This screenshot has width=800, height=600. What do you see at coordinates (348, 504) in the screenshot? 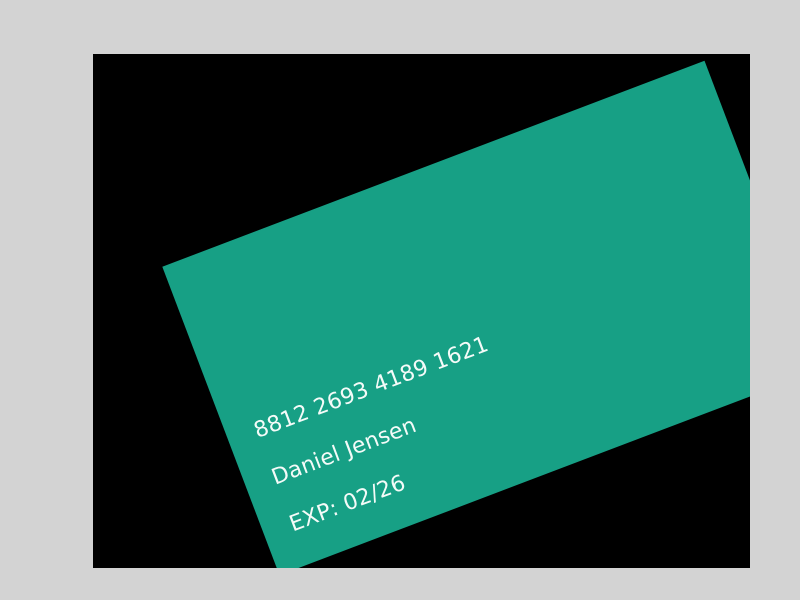
I see `card-expiry-date: EXP: 02/26` at bounding box center [348, 504].